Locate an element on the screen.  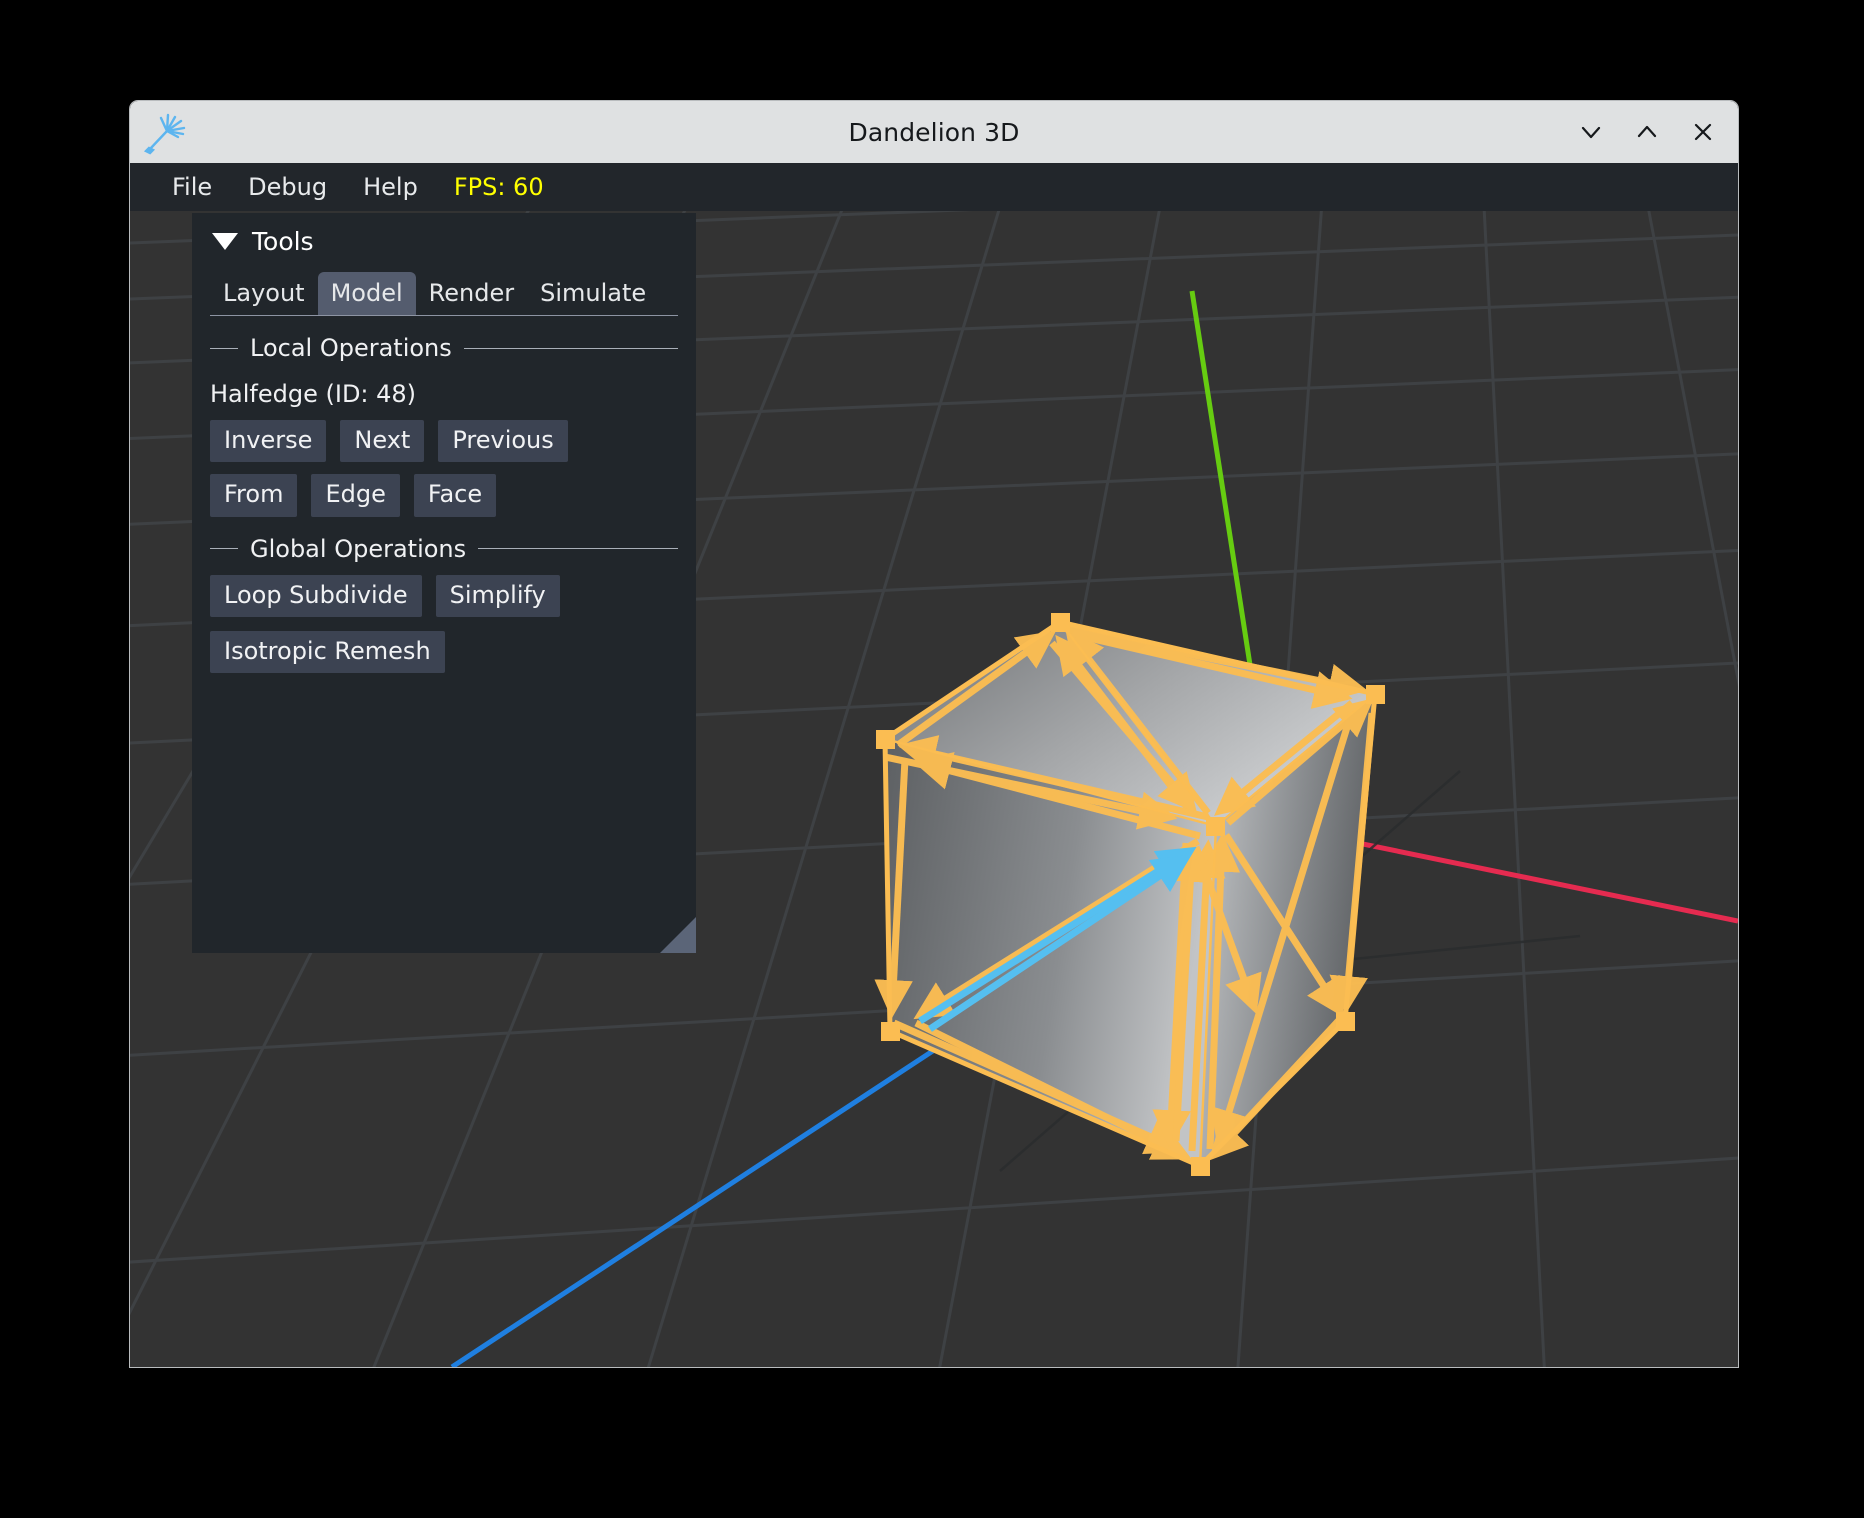
isotropic-remesh-button: Isotropic Remesh is located at coordinates (327, 652).